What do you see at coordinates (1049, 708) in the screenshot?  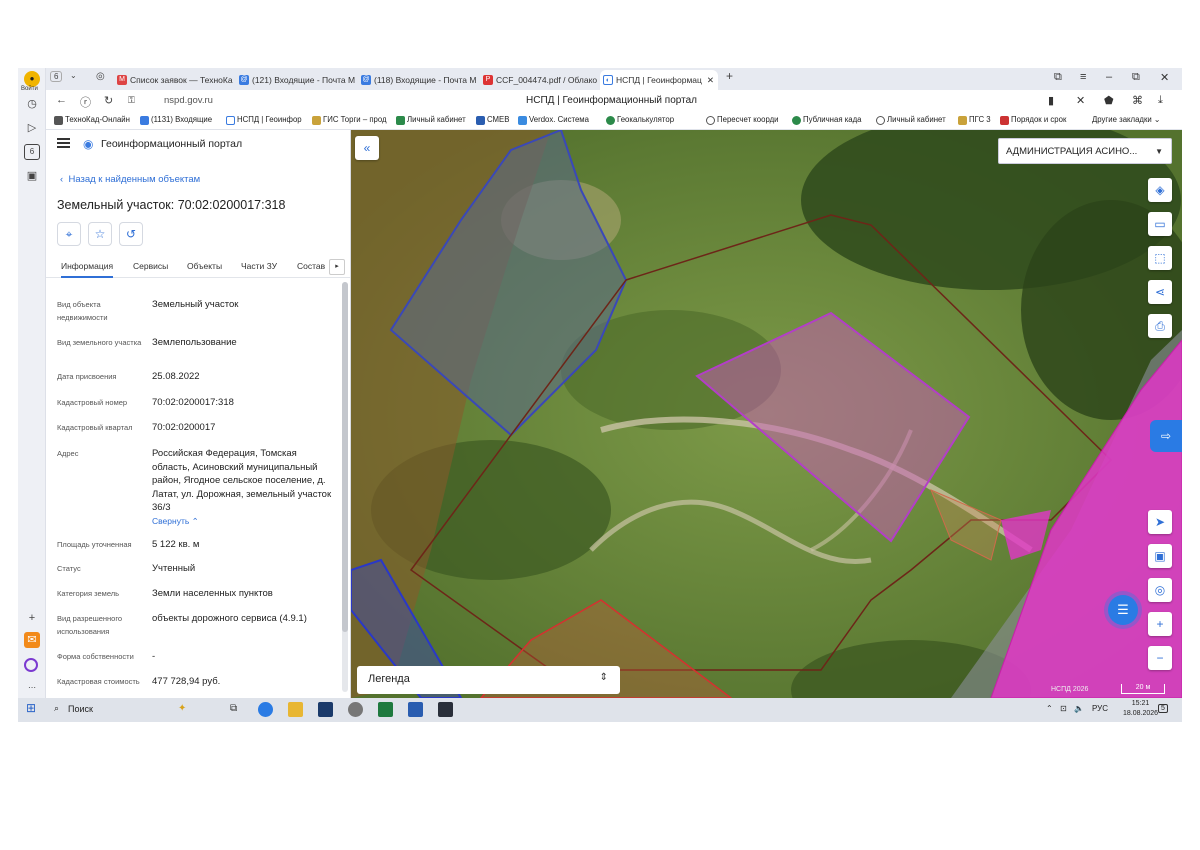 I see `tray-chevron-icon: ⌃` at bounding box center [1049, 708].